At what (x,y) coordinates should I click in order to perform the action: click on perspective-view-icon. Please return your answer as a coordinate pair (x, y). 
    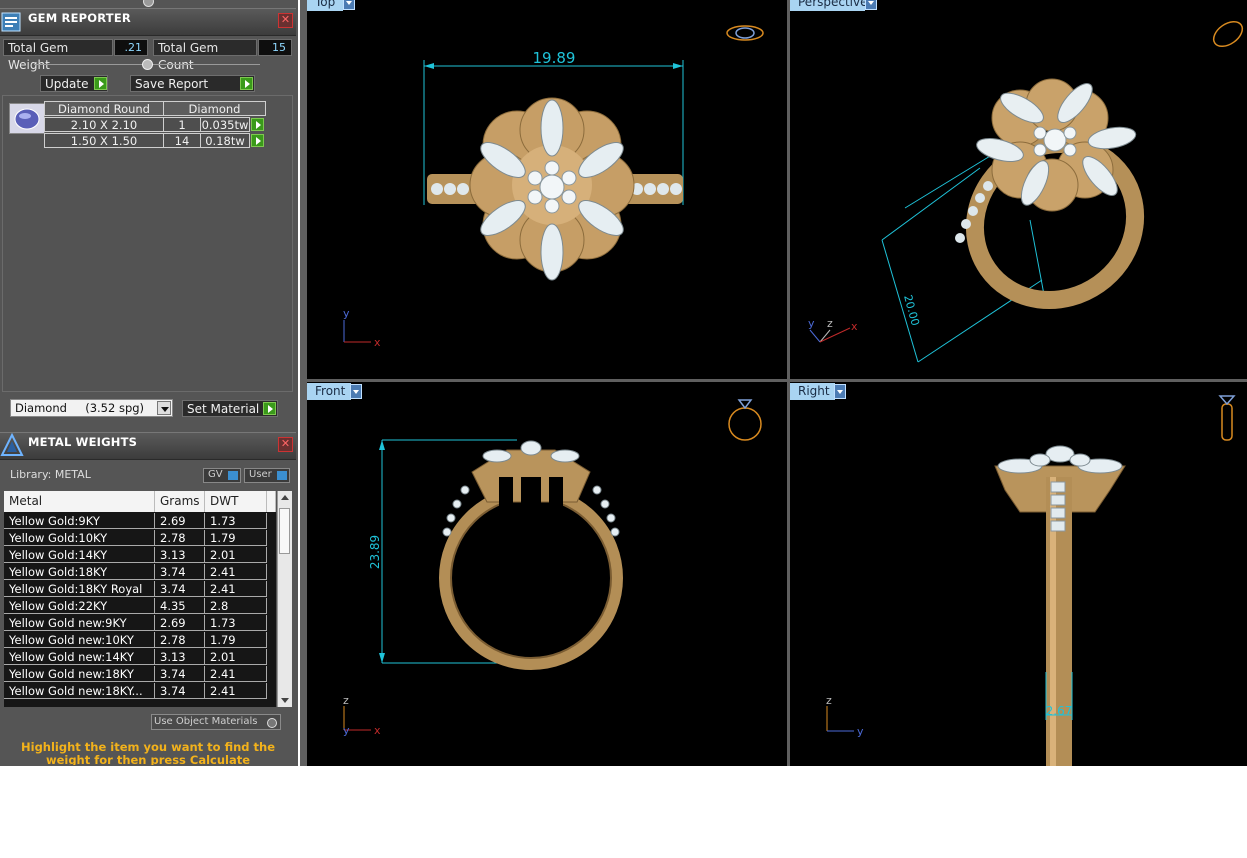
    Looking at the image, I should click on (1228, 34).